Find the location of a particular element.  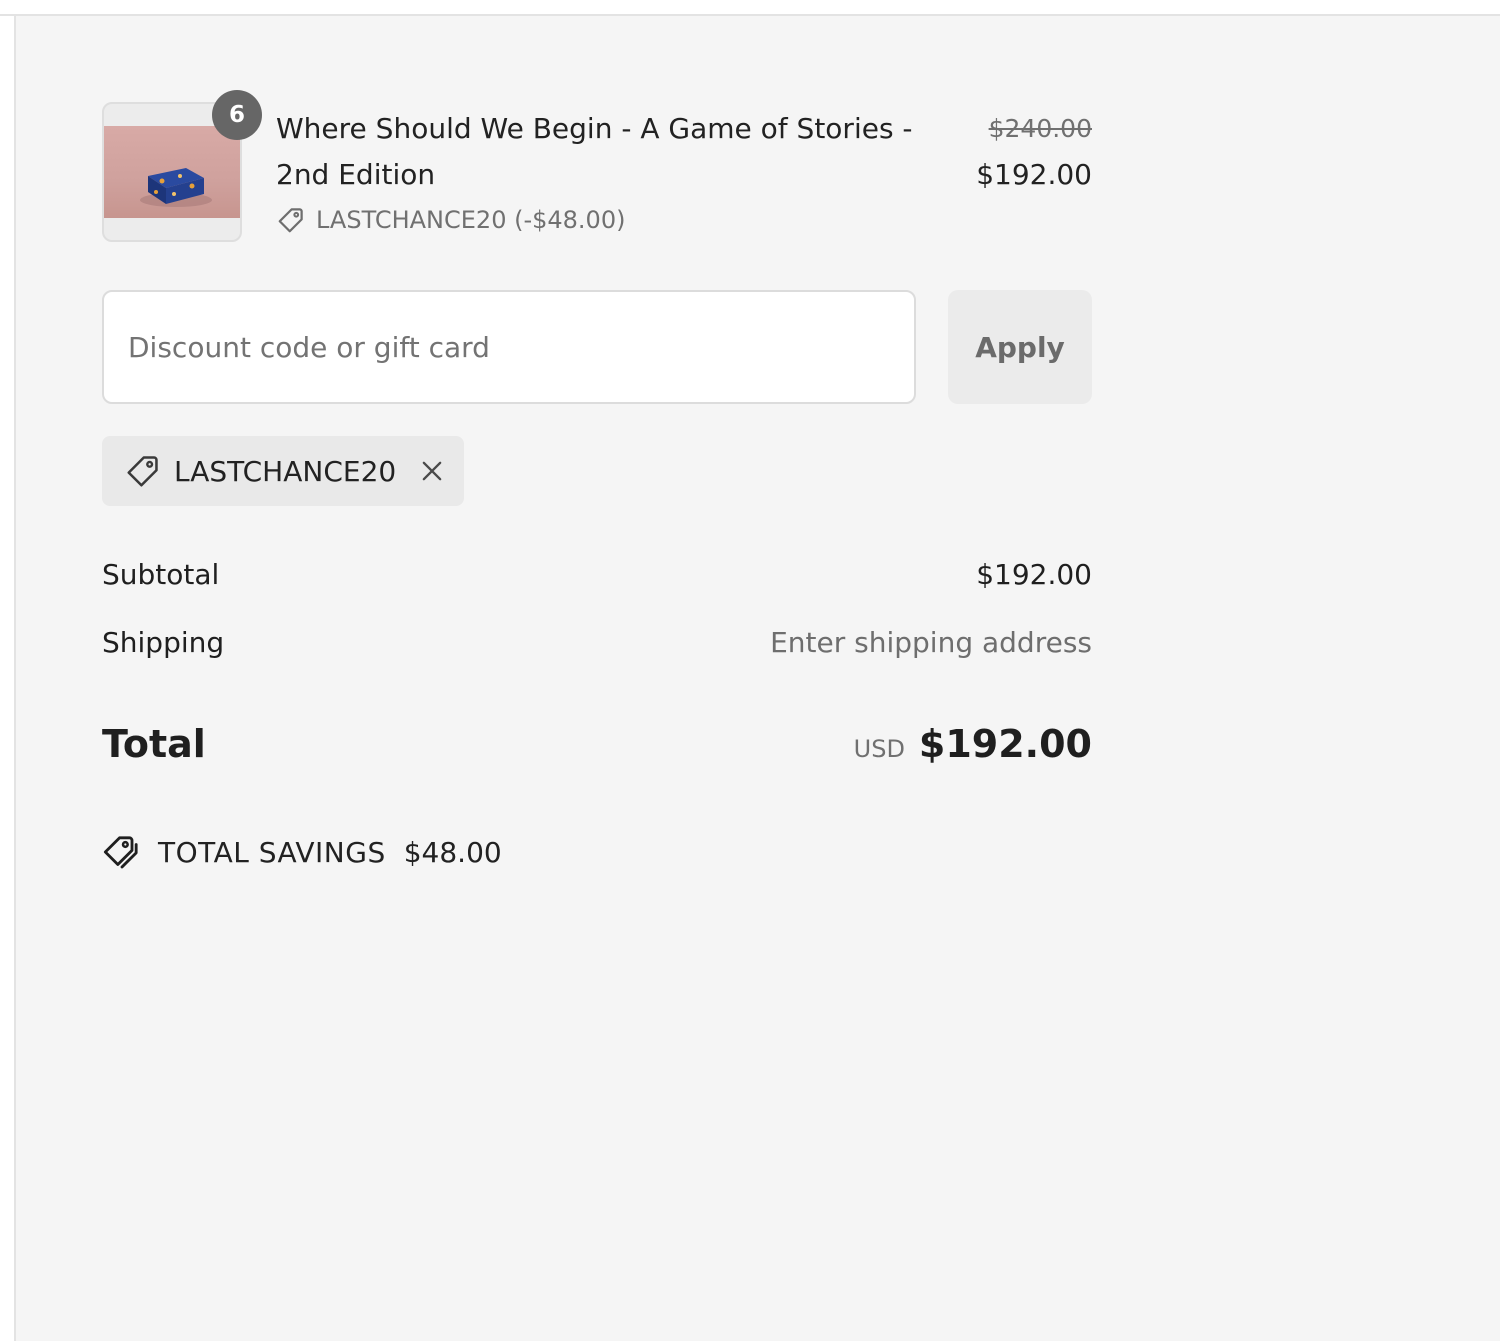

total-value: $192.00 is located at coordinates (1005, 744).